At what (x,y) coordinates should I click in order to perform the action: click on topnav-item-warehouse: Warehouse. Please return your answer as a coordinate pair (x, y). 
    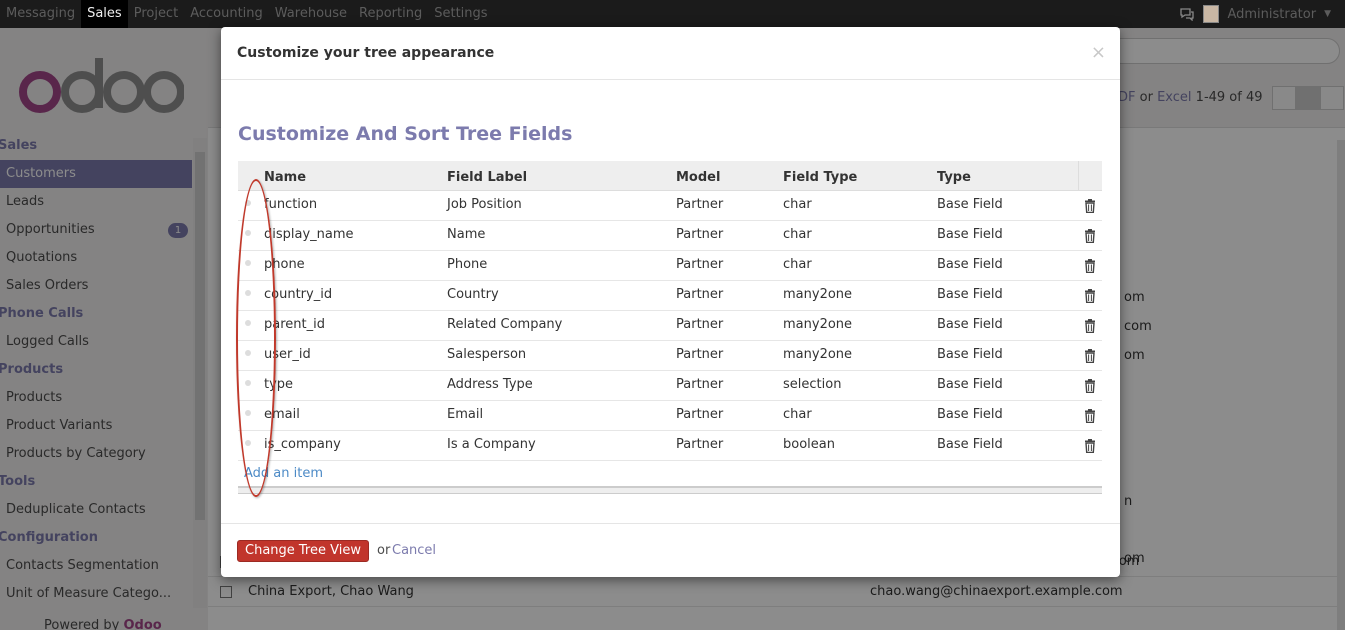
    Looking at the image, I should click on (311, 14).